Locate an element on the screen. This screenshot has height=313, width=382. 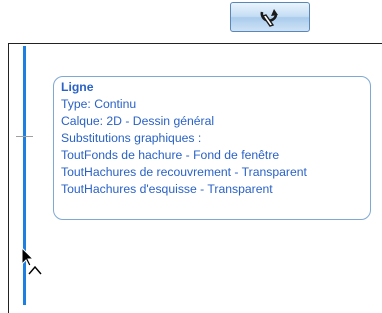
pointer-cursor-icon is located at coordinates (31, 261).